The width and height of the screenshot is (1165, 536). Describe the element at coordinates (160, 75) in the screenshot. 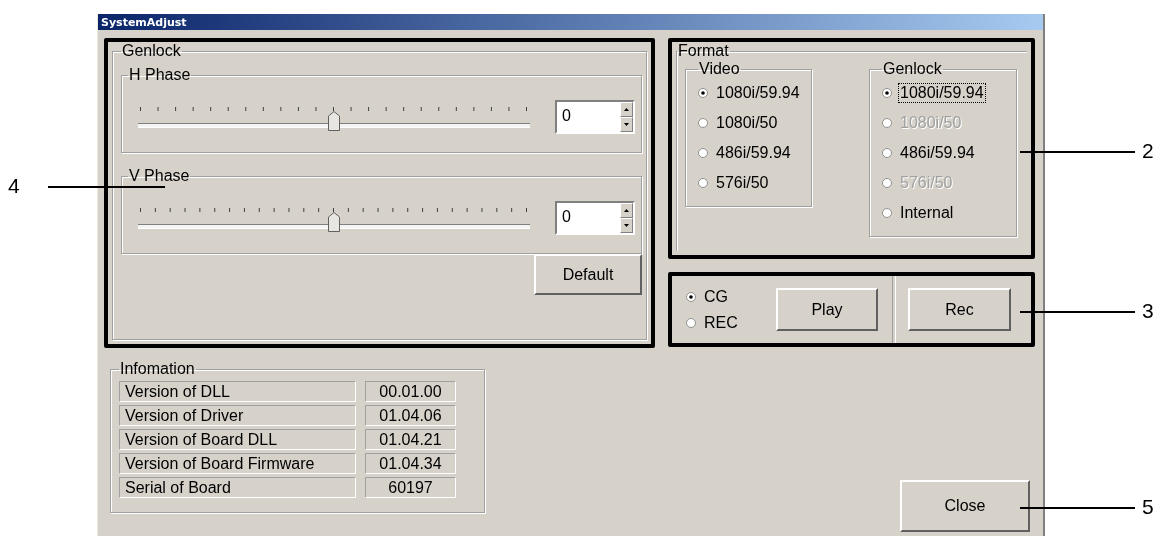

I see `group-title: H Phase` at that location.